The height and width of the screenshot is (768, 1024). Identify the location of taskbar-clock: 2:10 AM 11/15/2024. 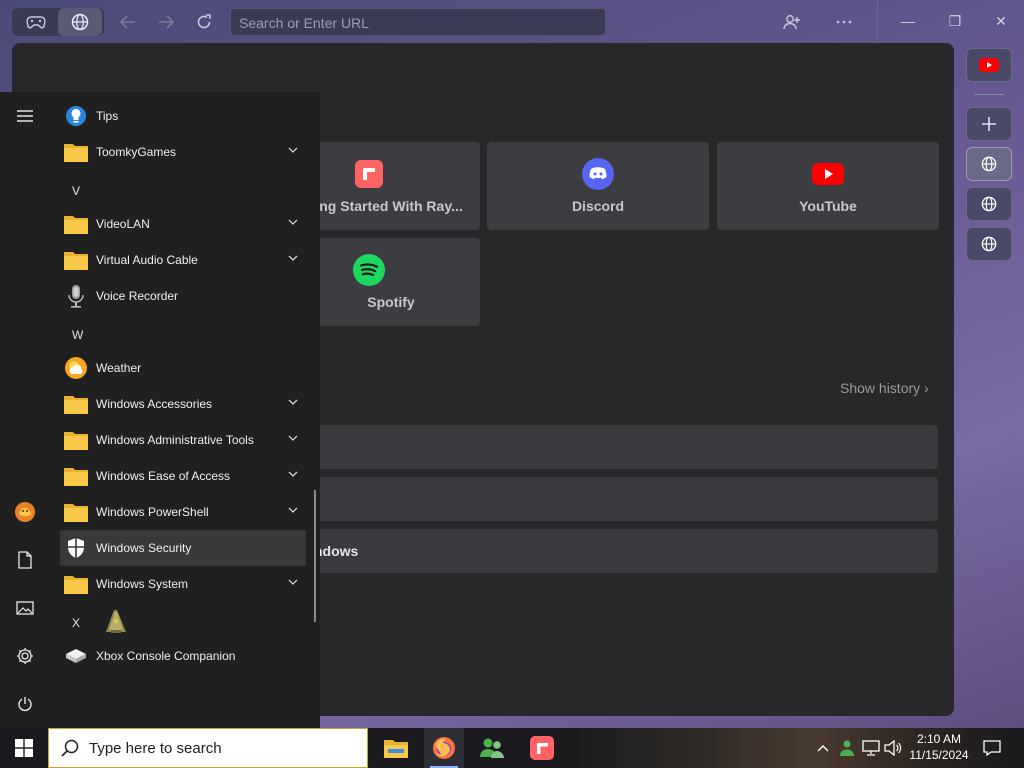
(939, 747).